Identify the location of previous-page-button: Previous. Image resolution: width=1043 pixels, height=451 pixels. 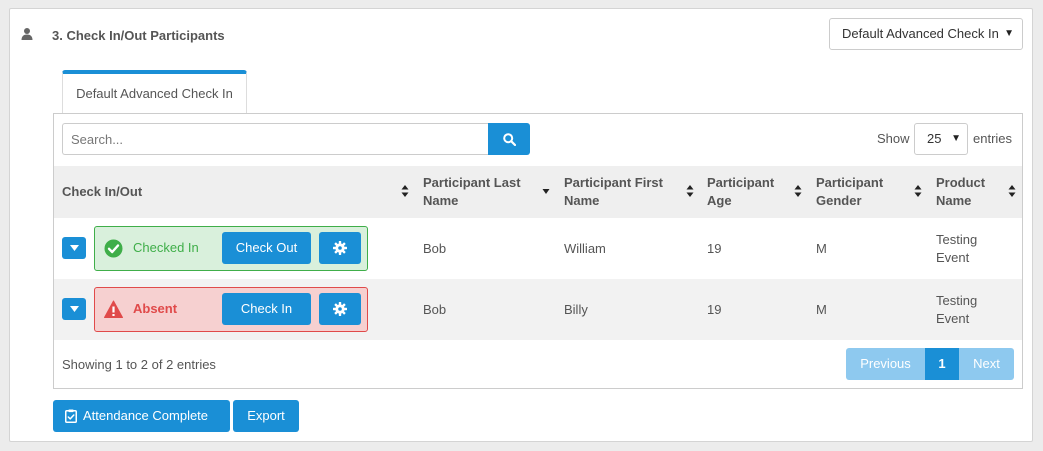
(885, 364).